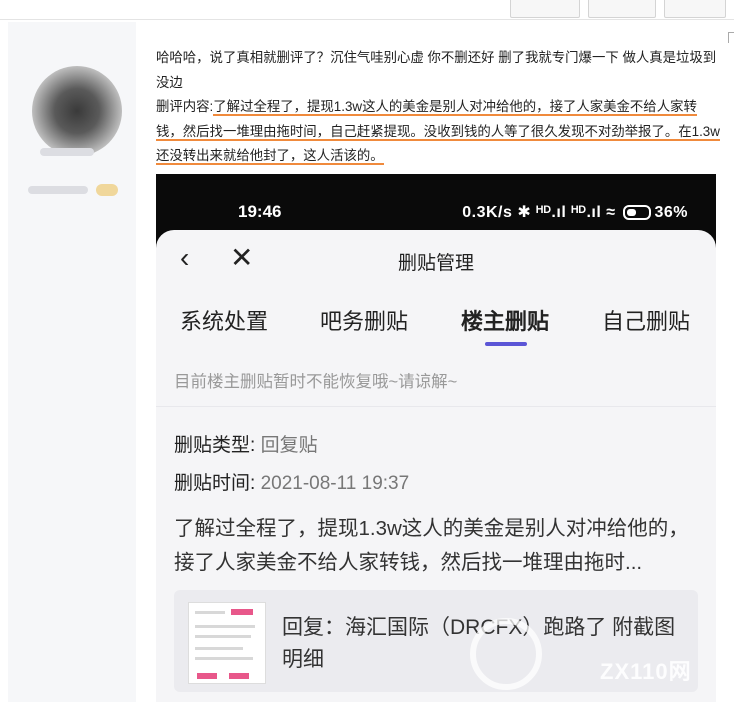 The height and width of the screenshot is (702, 734). Describe the element at coordinates (506, 654) in the screenshot. I see `watermark-logo-icon` at that location.